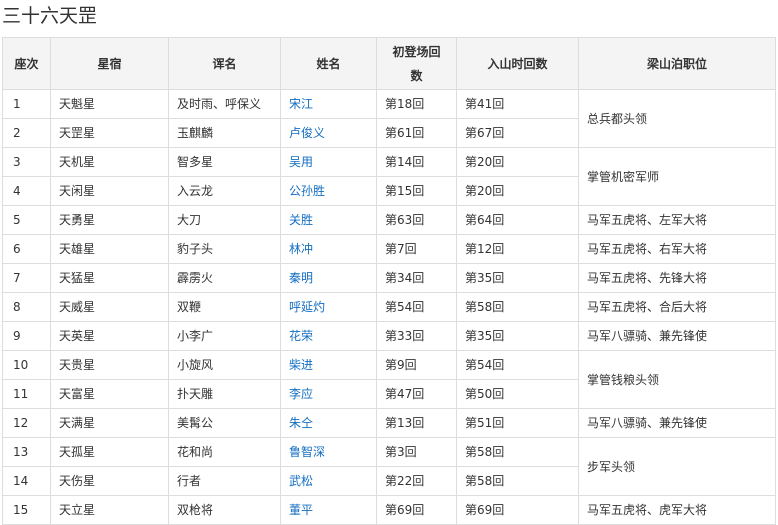 This screenshot has height=525, width=778. What do you see at coordinates (416, 278) in the screenshot?
I see `cell-first-chapter: 第34回` at bounding box center [416, 278].